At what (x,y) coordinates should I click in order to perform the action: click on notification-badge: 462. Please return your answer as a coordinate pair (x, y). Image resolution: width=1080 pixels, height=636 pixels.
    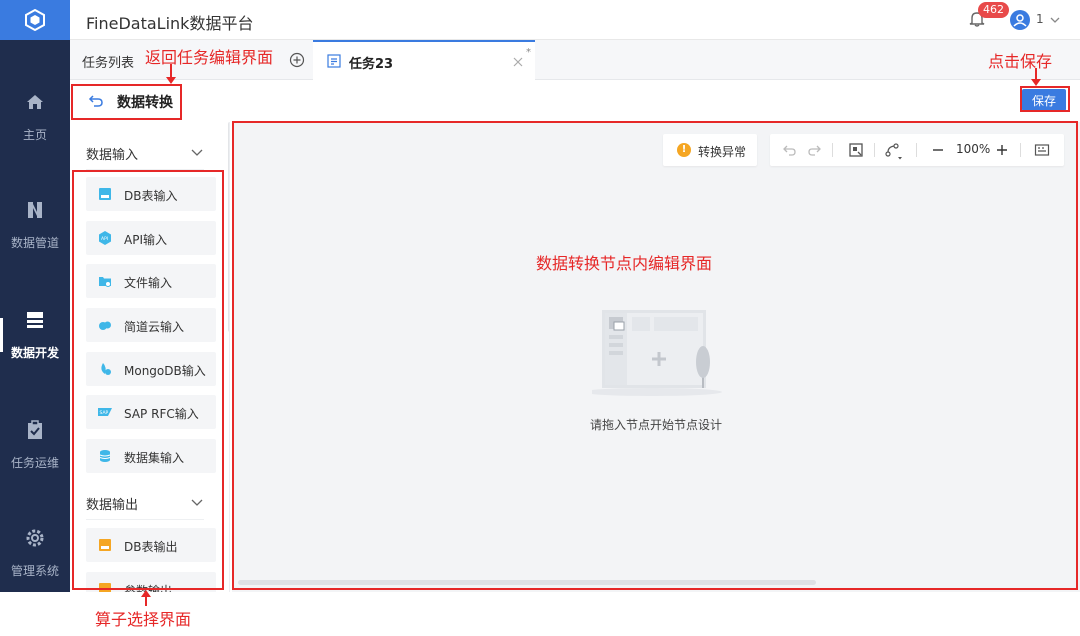
    Looking at the image, I should click on (993, 10).